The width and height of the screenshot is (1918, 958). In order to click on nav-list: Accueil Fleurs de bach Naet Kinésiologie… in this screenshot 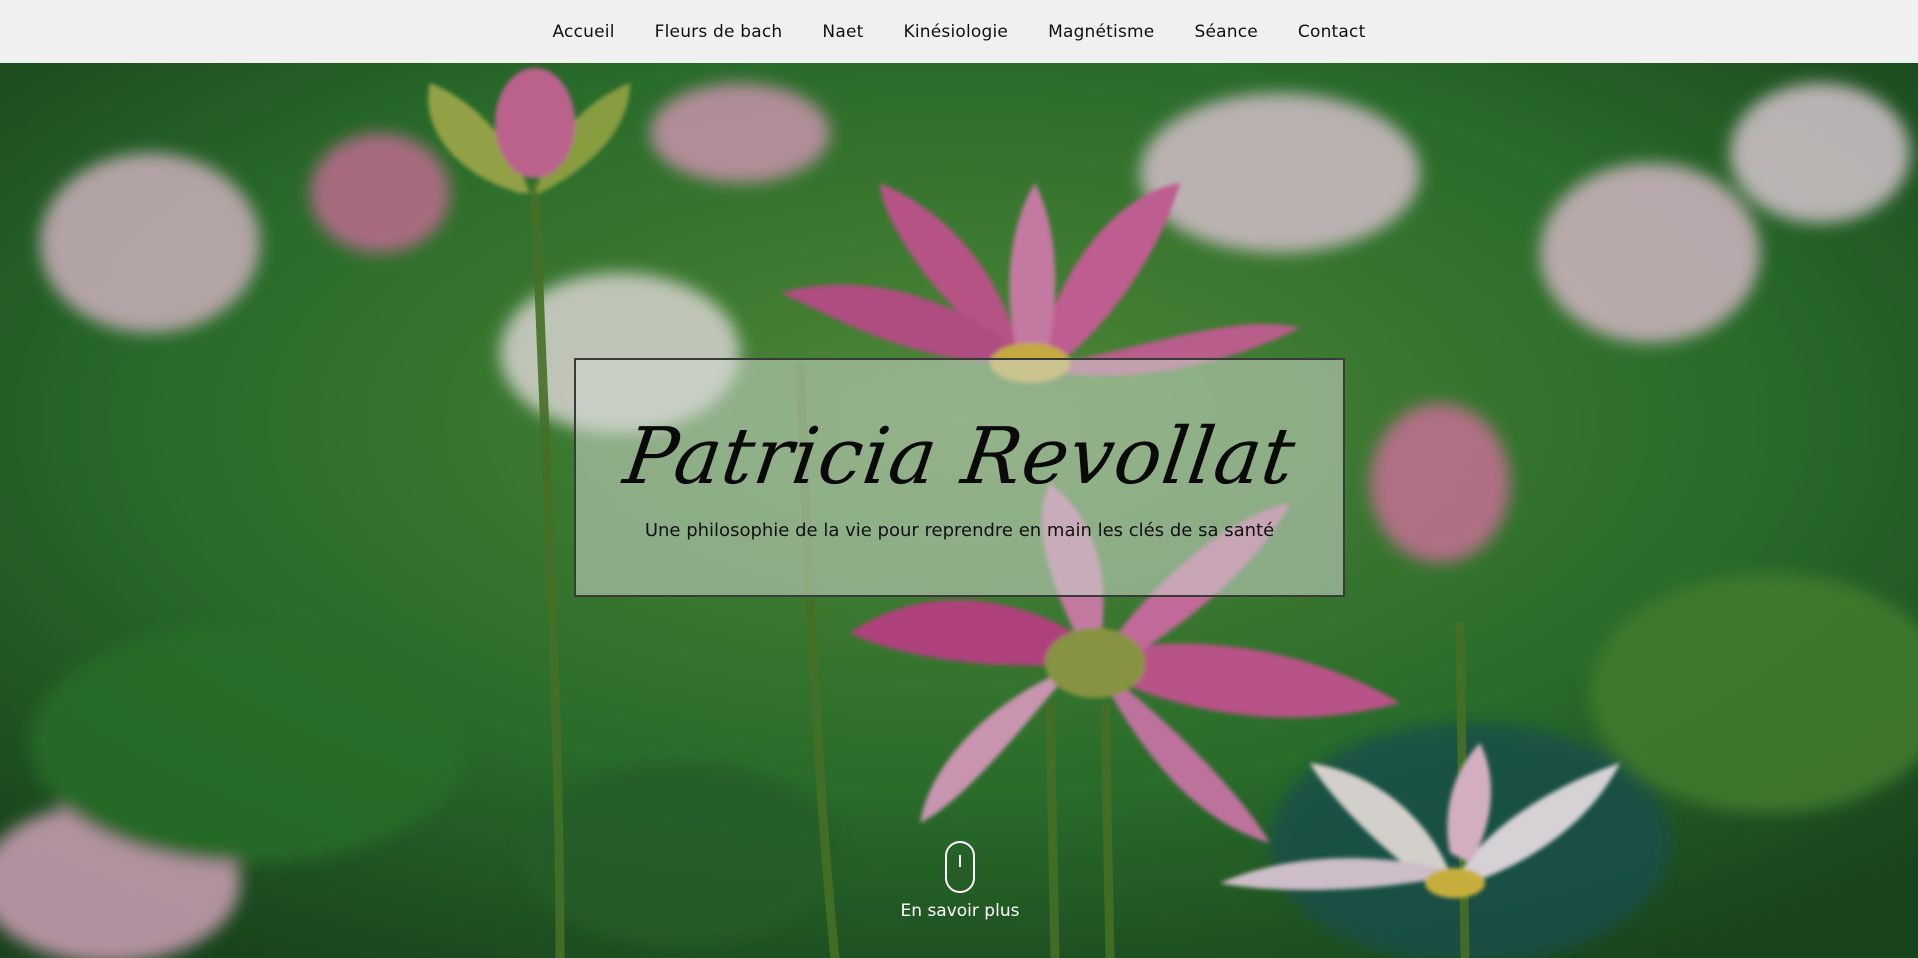, I will do `click(959, 32)`.